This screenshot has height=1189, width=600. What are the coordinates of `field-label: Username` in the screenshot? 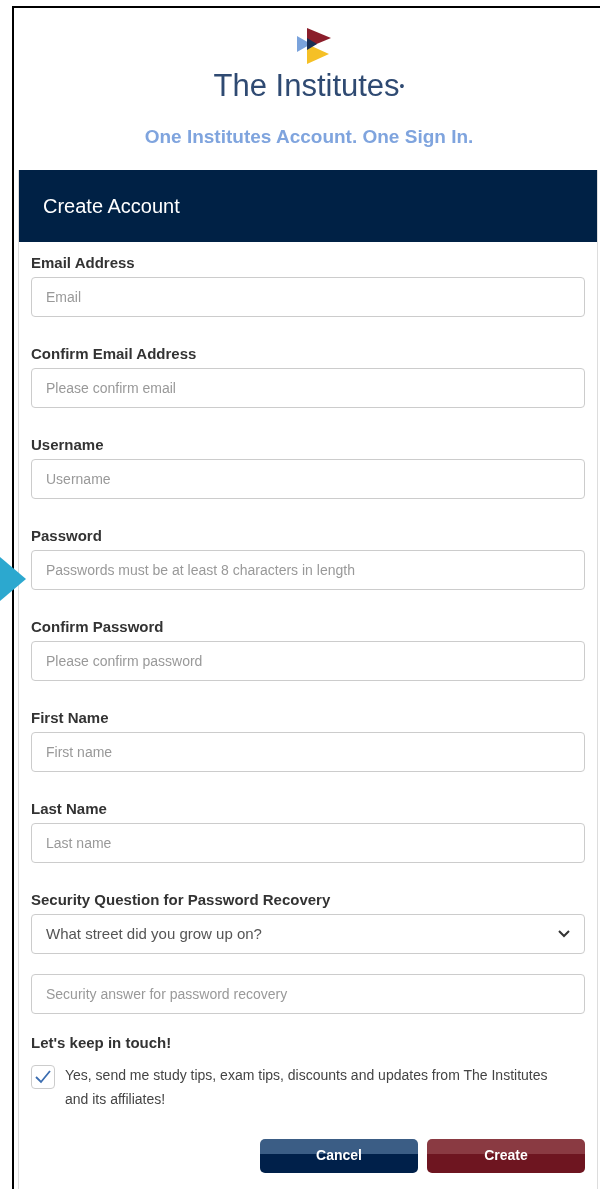 It's located at (68, 445).